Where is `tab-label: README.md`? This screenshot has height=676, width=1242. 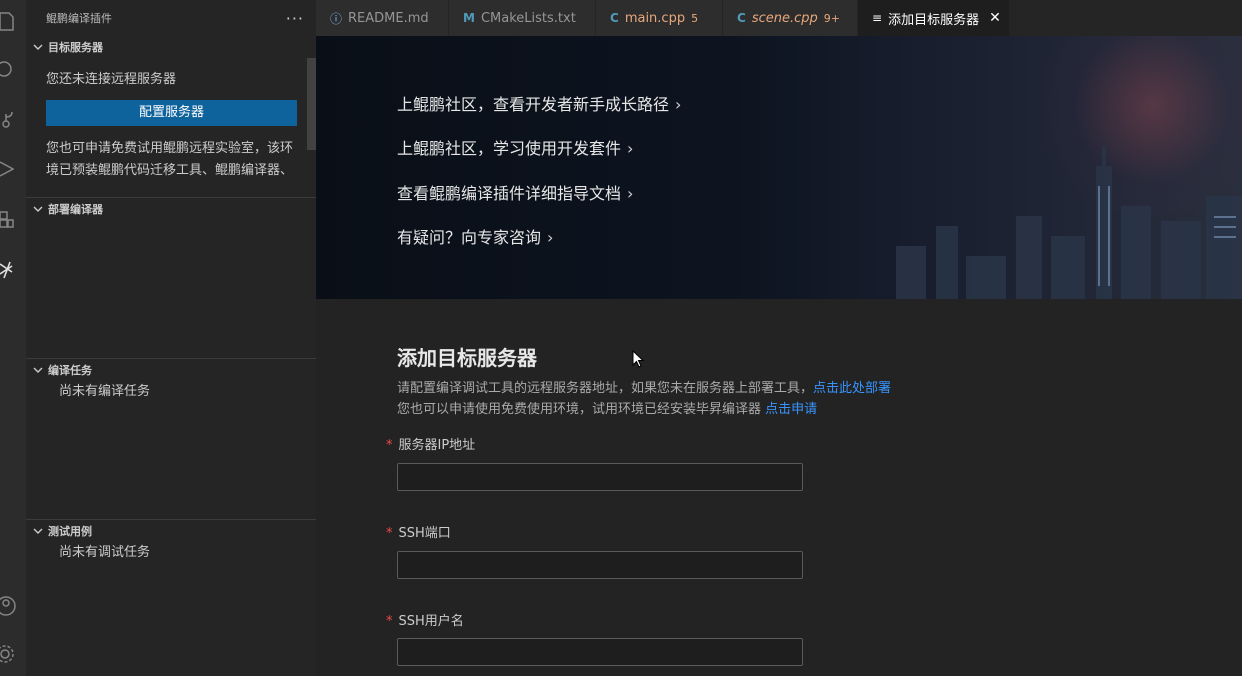 tab-label: README.md is located at coordinates (388, 18).